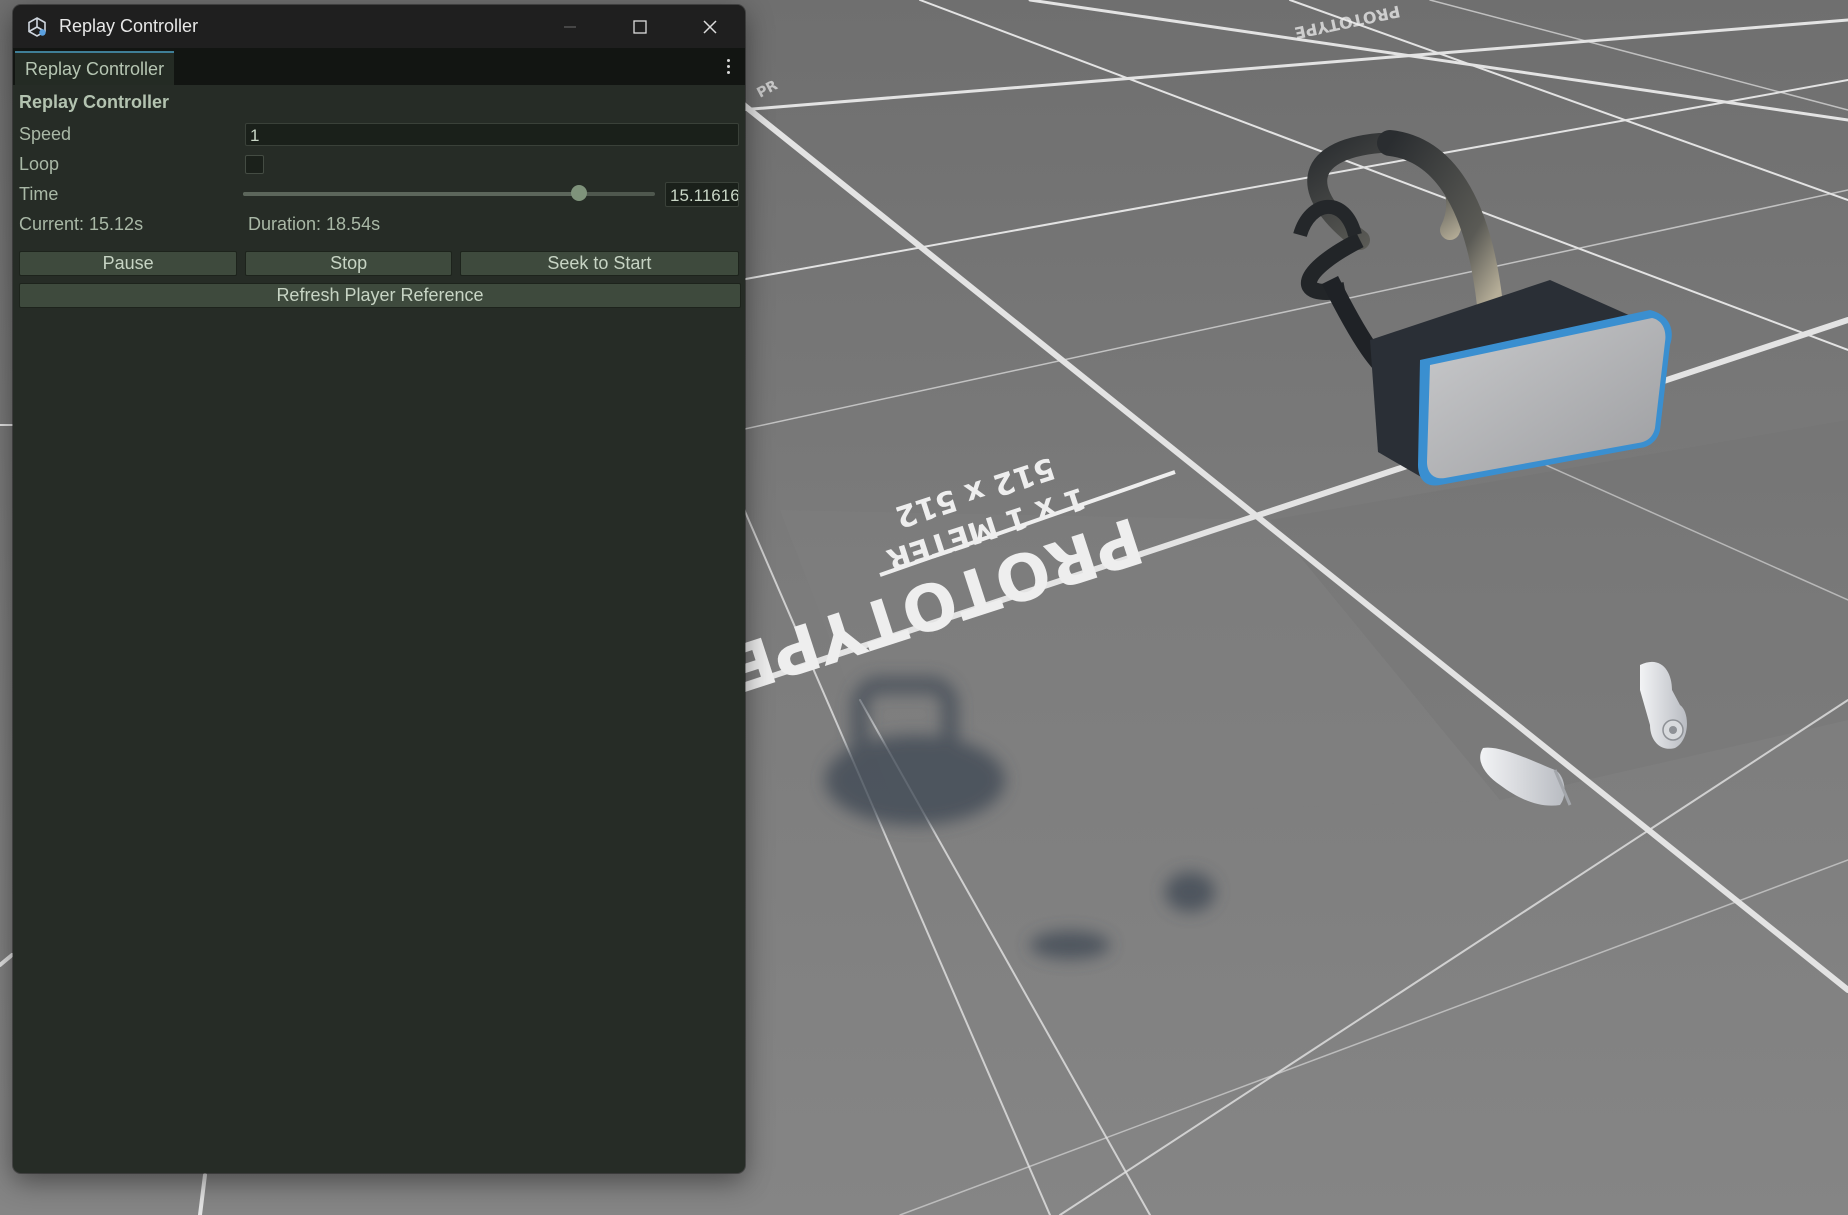 This screenshot has width=1848, height=1215. Describe the element at coordinates (599, 263) in the screenshot. I see `seek-to-start-button: Seek to Start` at that location.